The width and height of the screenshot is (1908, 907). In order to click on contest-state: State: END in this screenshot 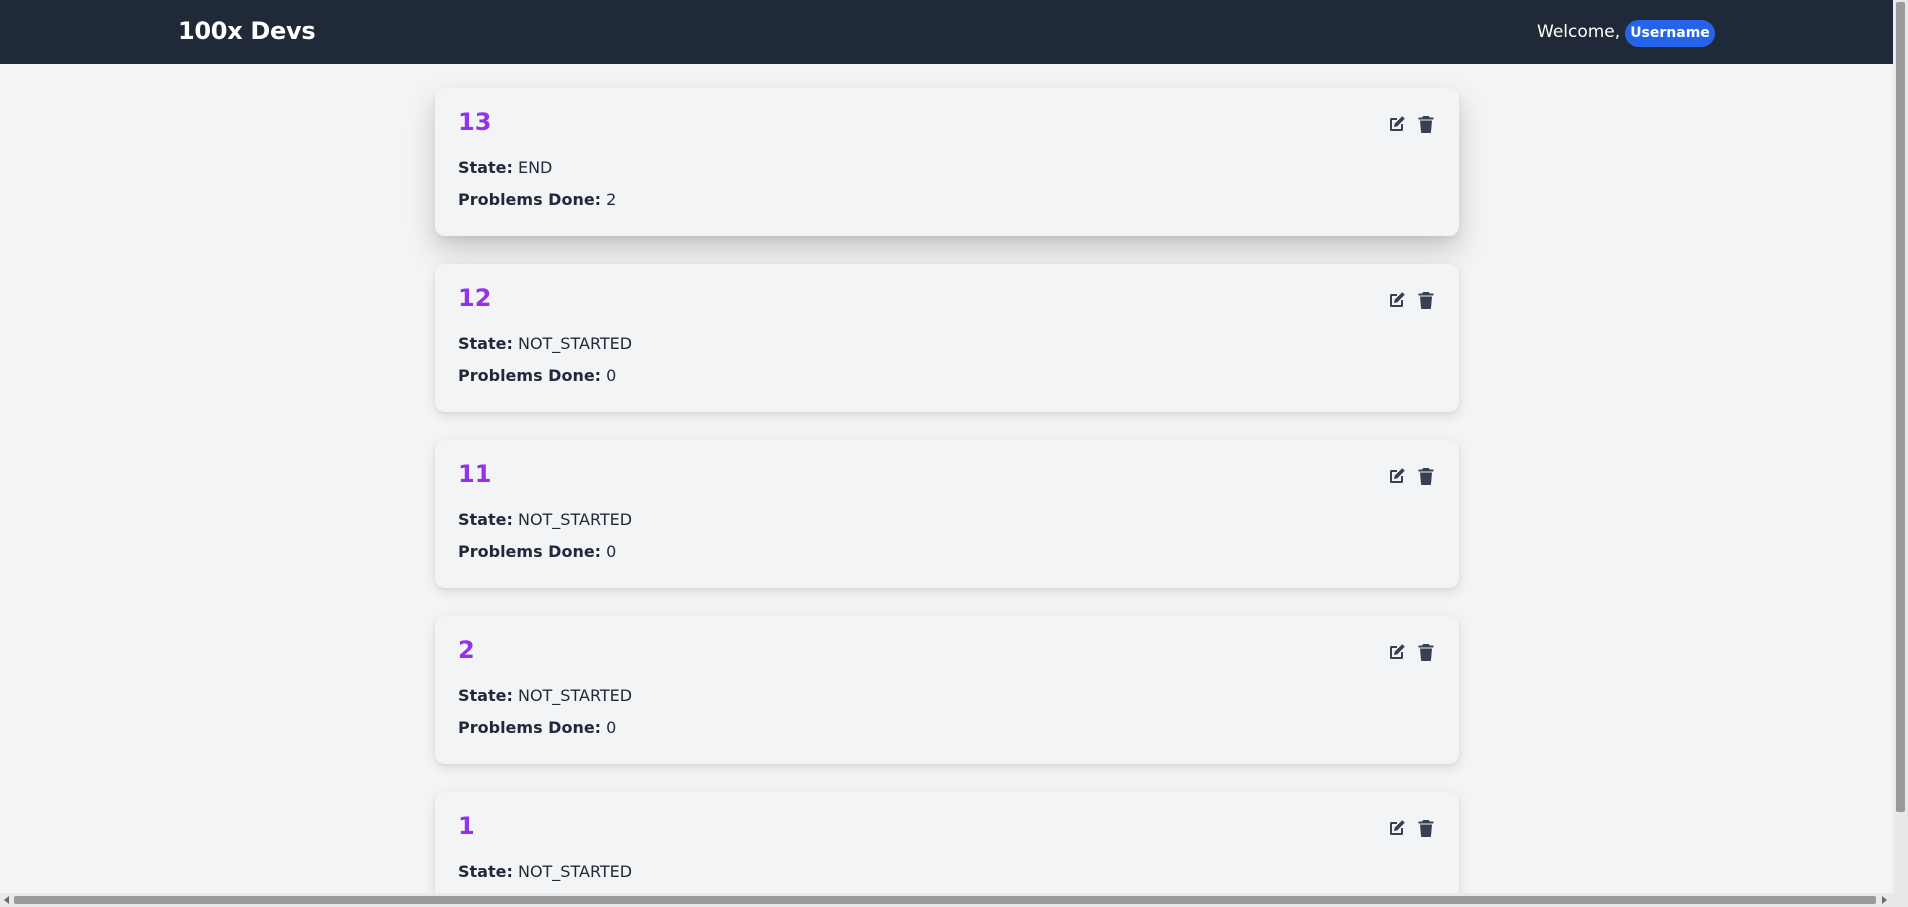, I will do `click(505, 167)`.